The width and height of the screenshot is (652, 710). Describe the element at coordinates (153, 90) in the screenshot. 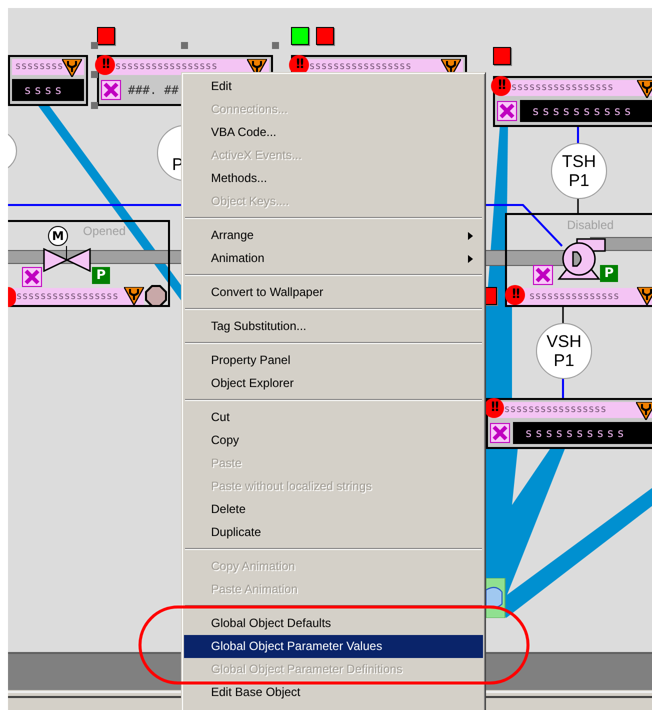

I see `value-display: ###. ##` at that location.